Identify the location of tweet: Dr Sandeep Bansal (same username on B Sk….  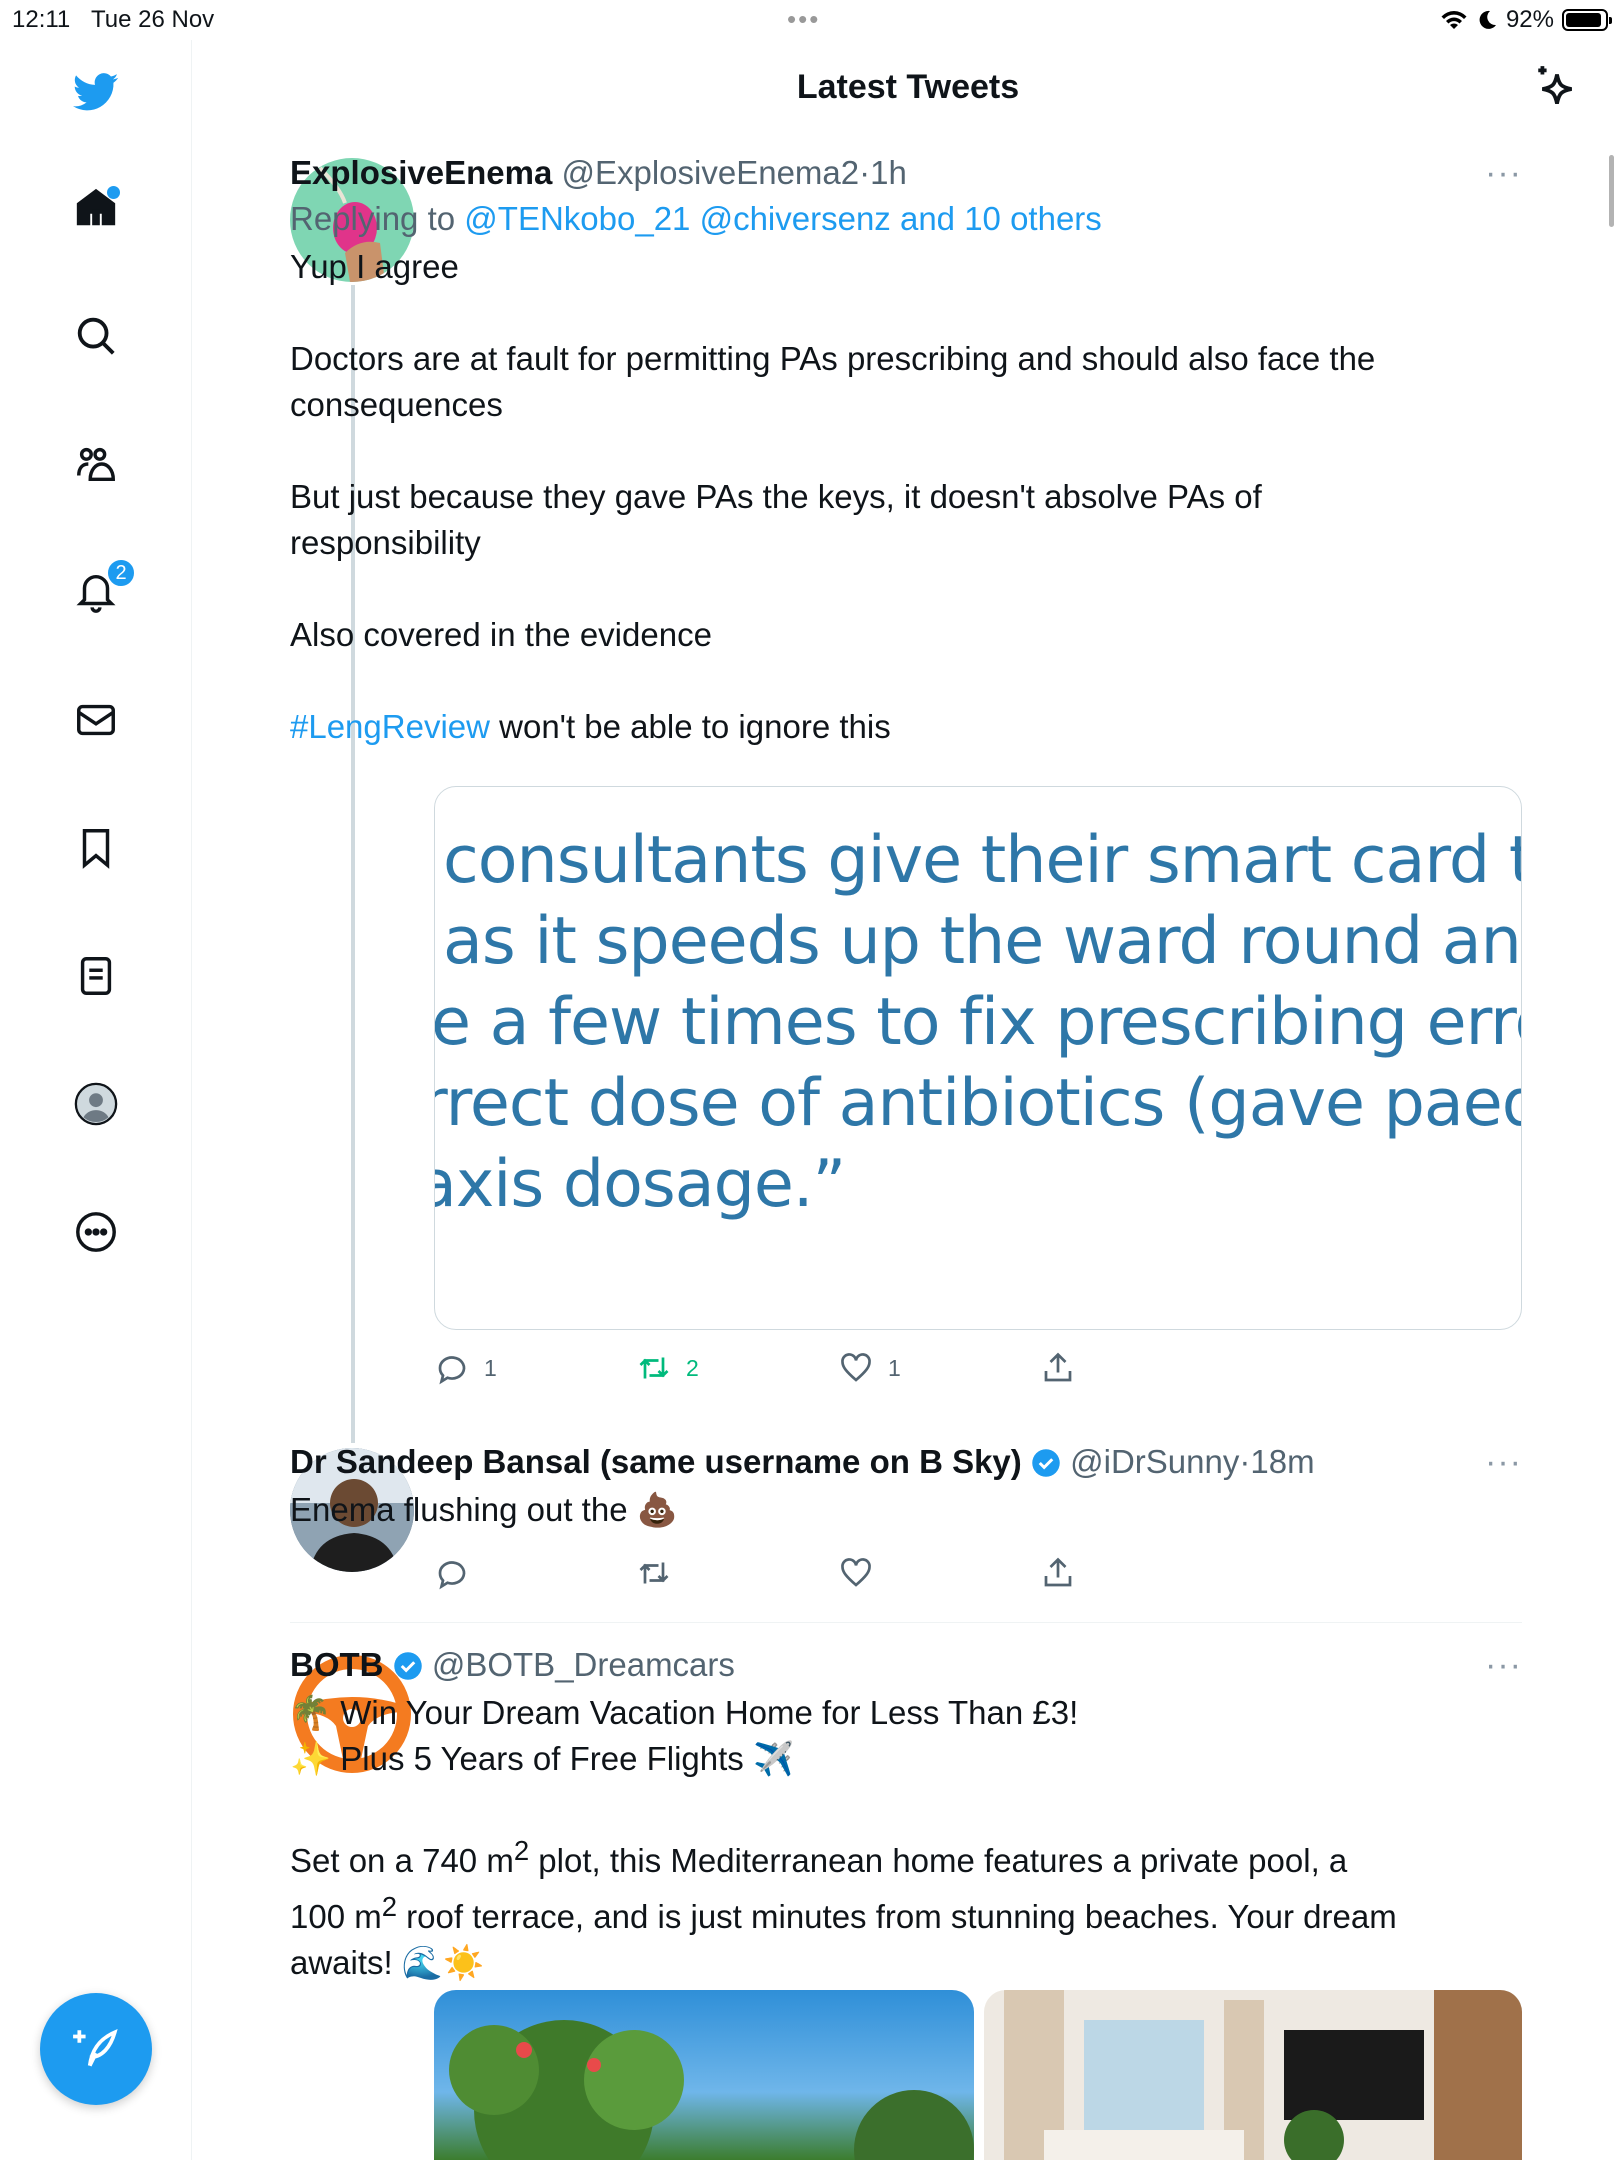
(906, 1488).